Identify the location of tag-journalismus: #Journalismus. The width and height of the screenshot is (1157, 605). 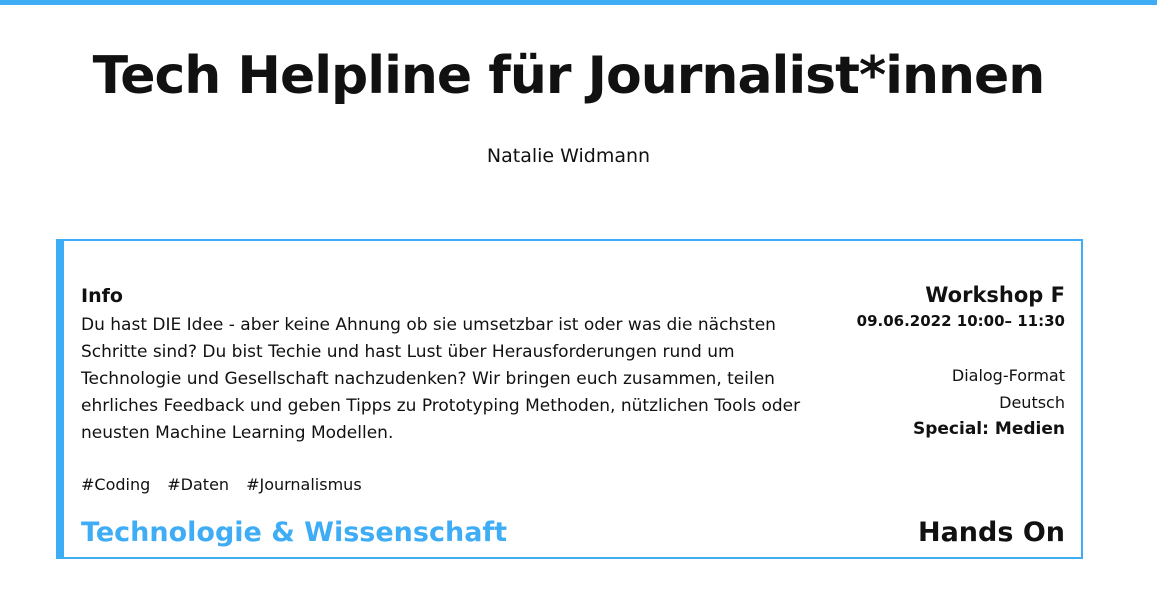
(304, 484).